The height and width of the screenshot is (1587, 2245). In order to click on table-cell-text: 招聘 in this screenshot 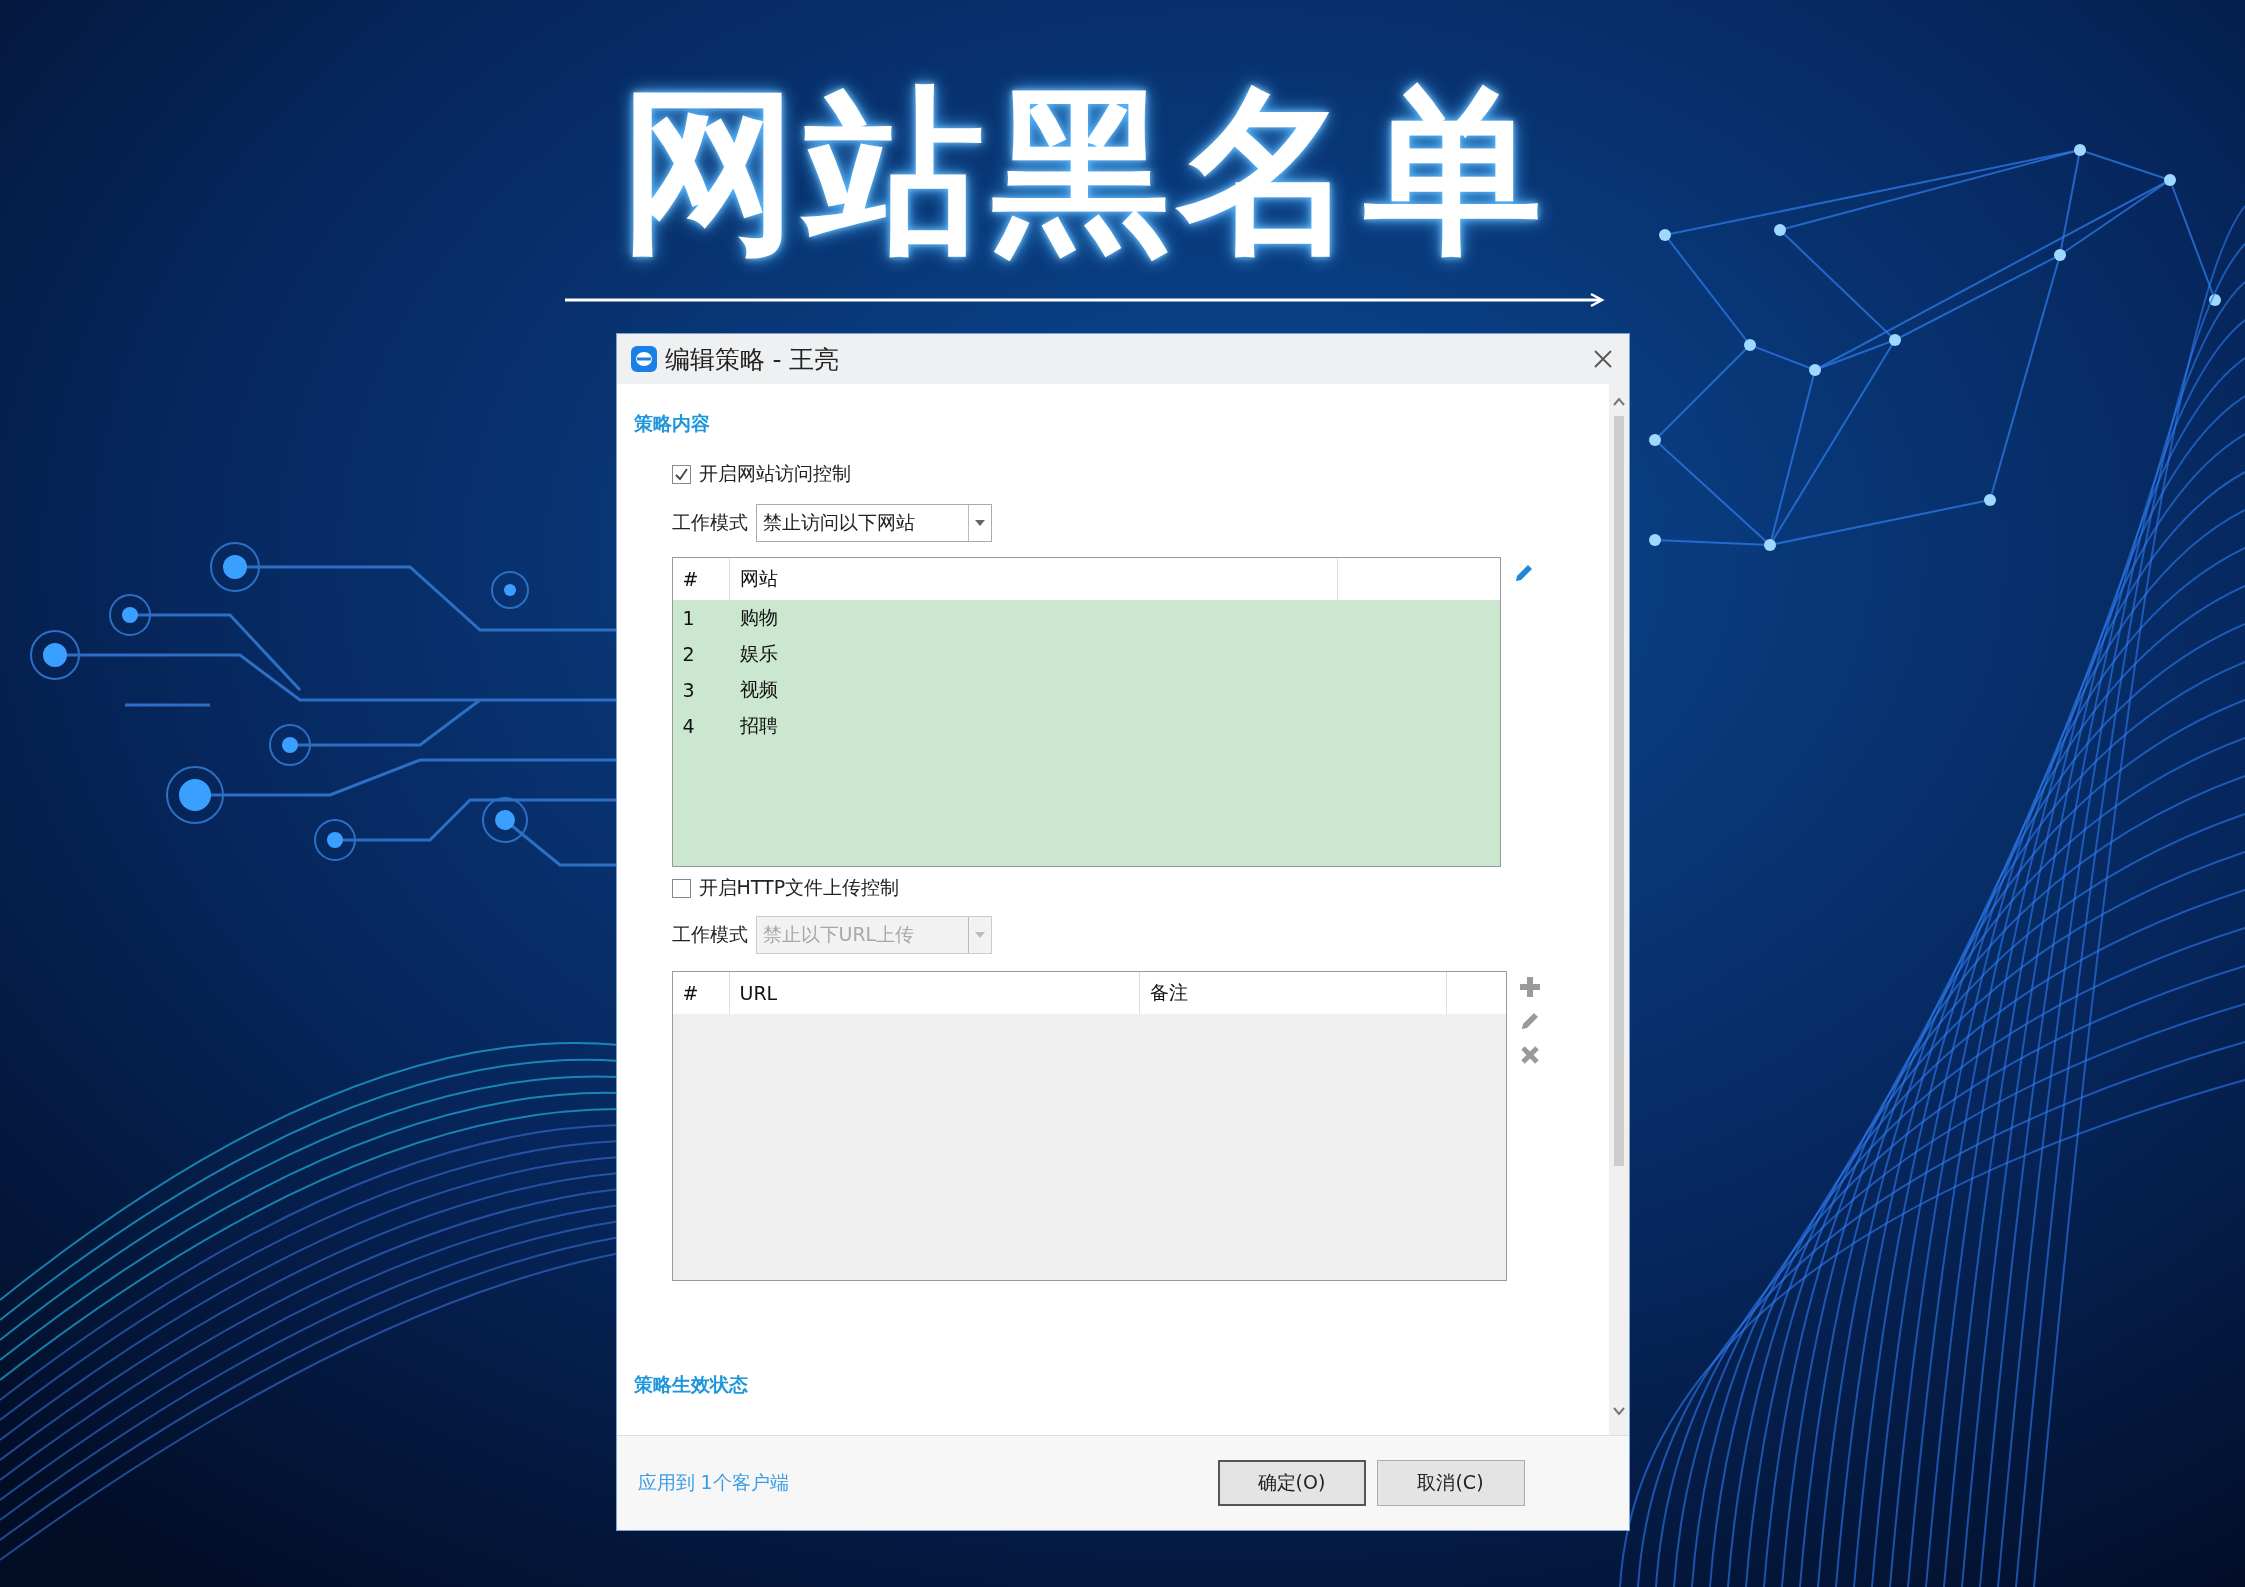, I will do `click(758, 725)`.